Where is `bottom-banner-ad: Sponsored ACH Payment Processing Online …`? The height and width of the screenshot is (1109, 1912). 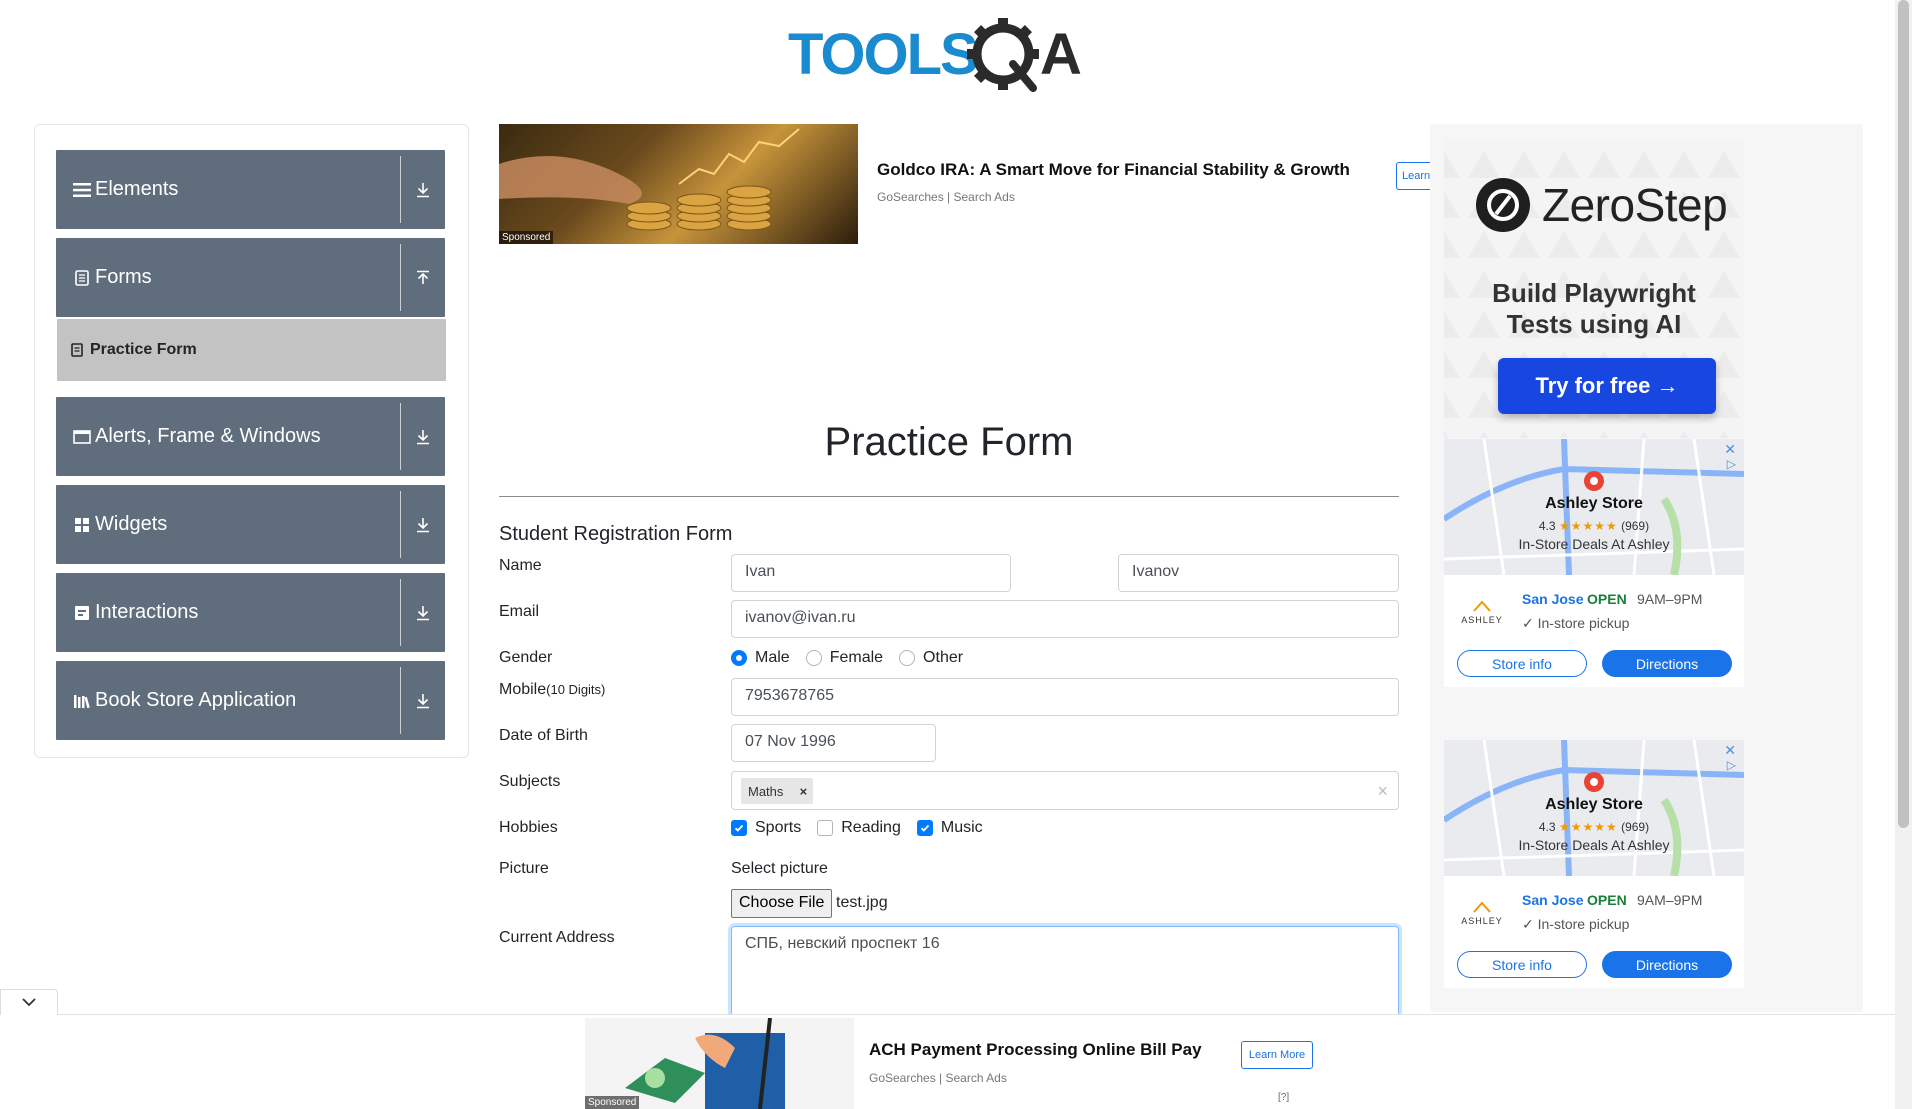 bottom-banner-ad: Sponsored ACH Payment Processing Online … is located at coordinates (949, 1063).